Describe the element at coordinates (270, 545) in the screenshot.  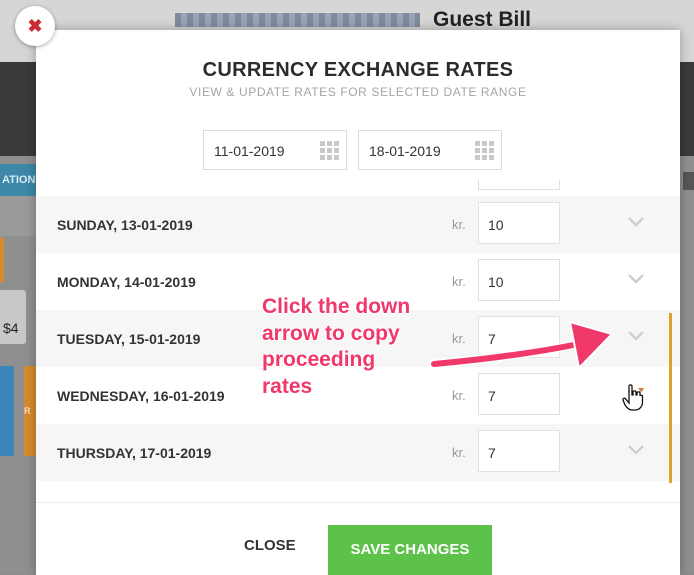
I see `close-button: CLOSE` at that location.